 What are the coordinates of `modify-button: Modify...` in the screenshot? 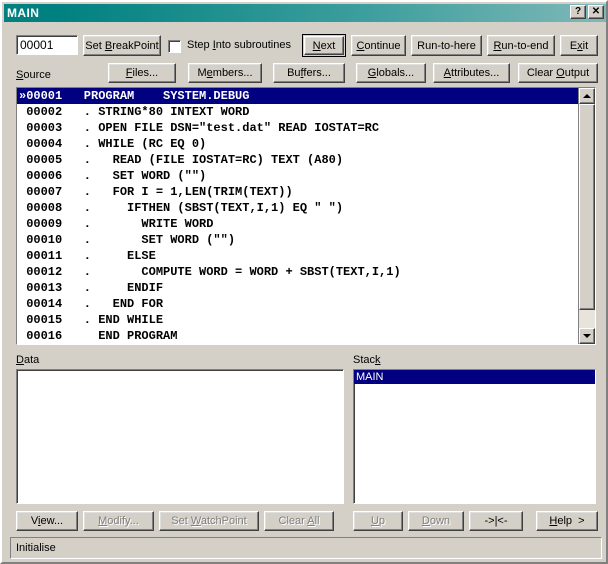 It's located at (118, 521).